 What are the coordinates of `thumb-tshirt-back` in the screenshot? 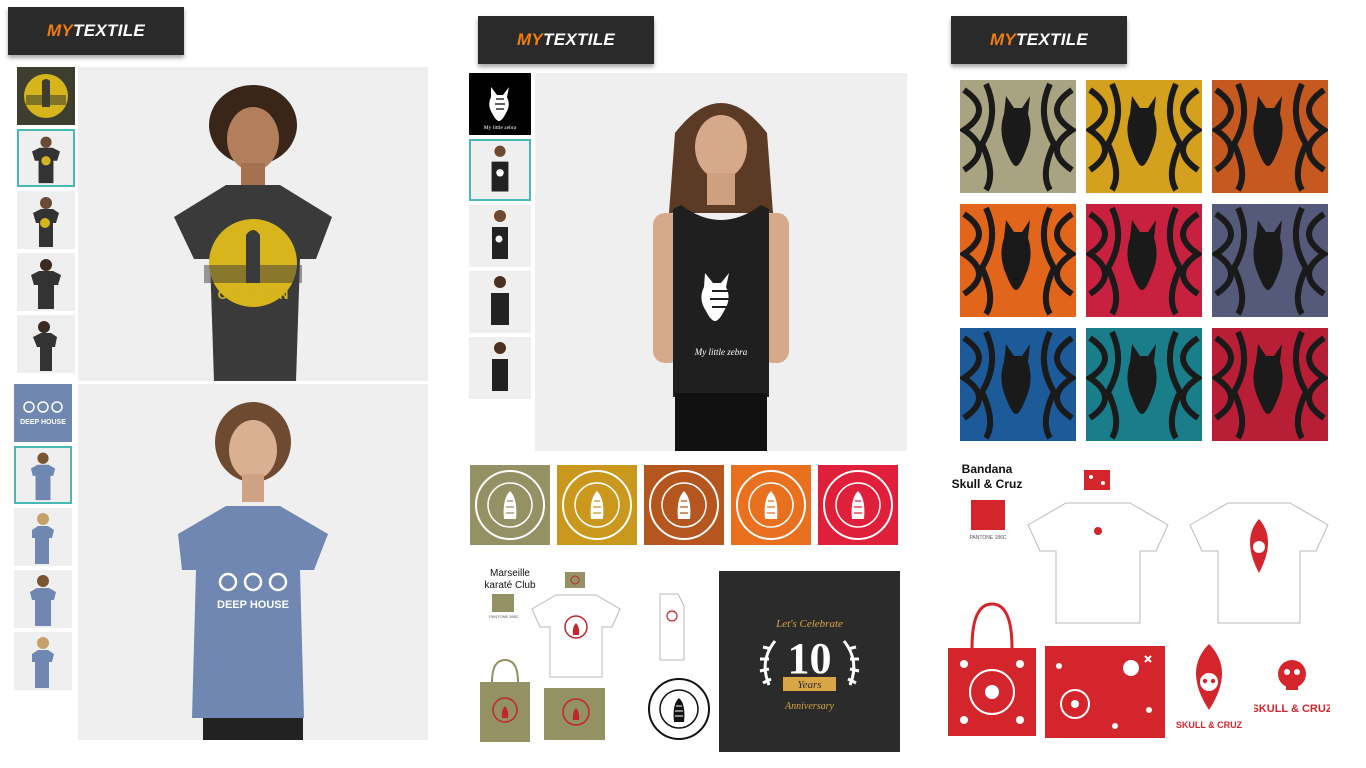 It's located at (46, 282).